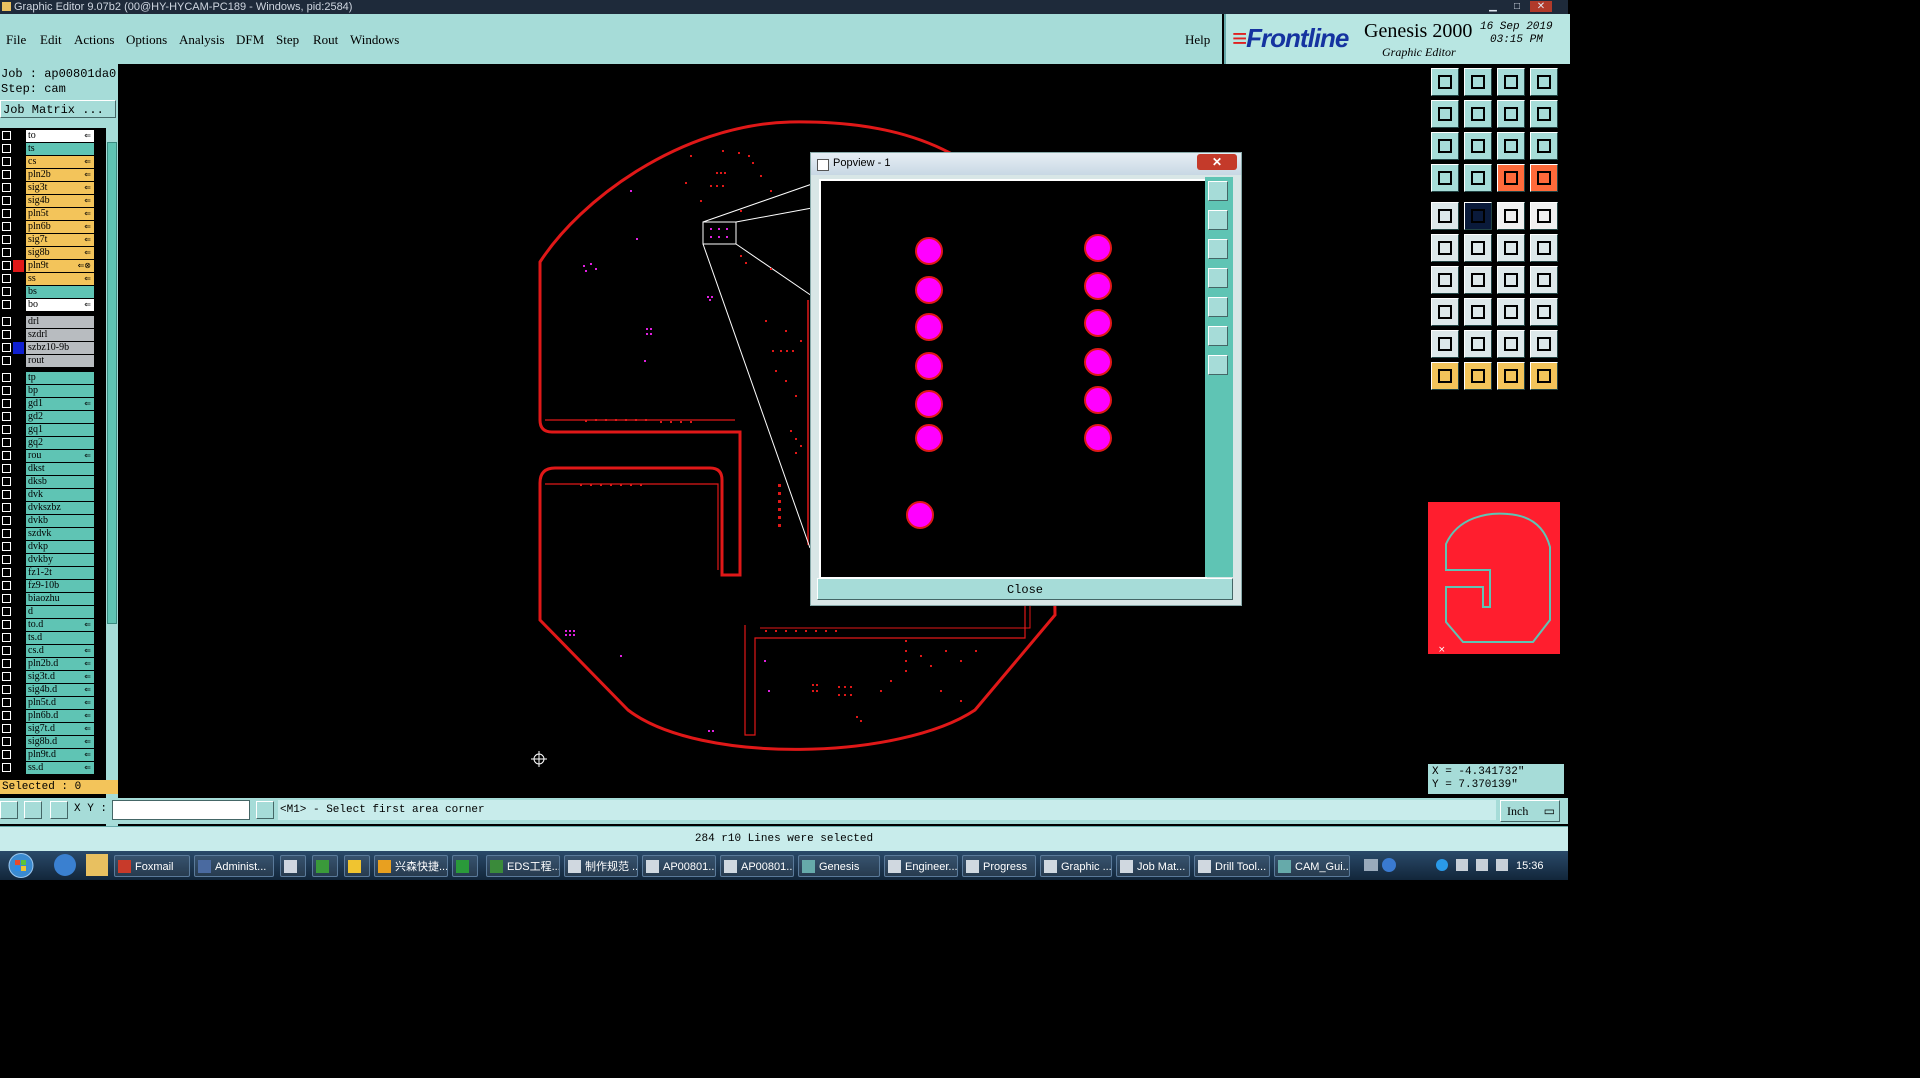  I want to click on layer-row-szdvk: szdvk, so click(47, 534).